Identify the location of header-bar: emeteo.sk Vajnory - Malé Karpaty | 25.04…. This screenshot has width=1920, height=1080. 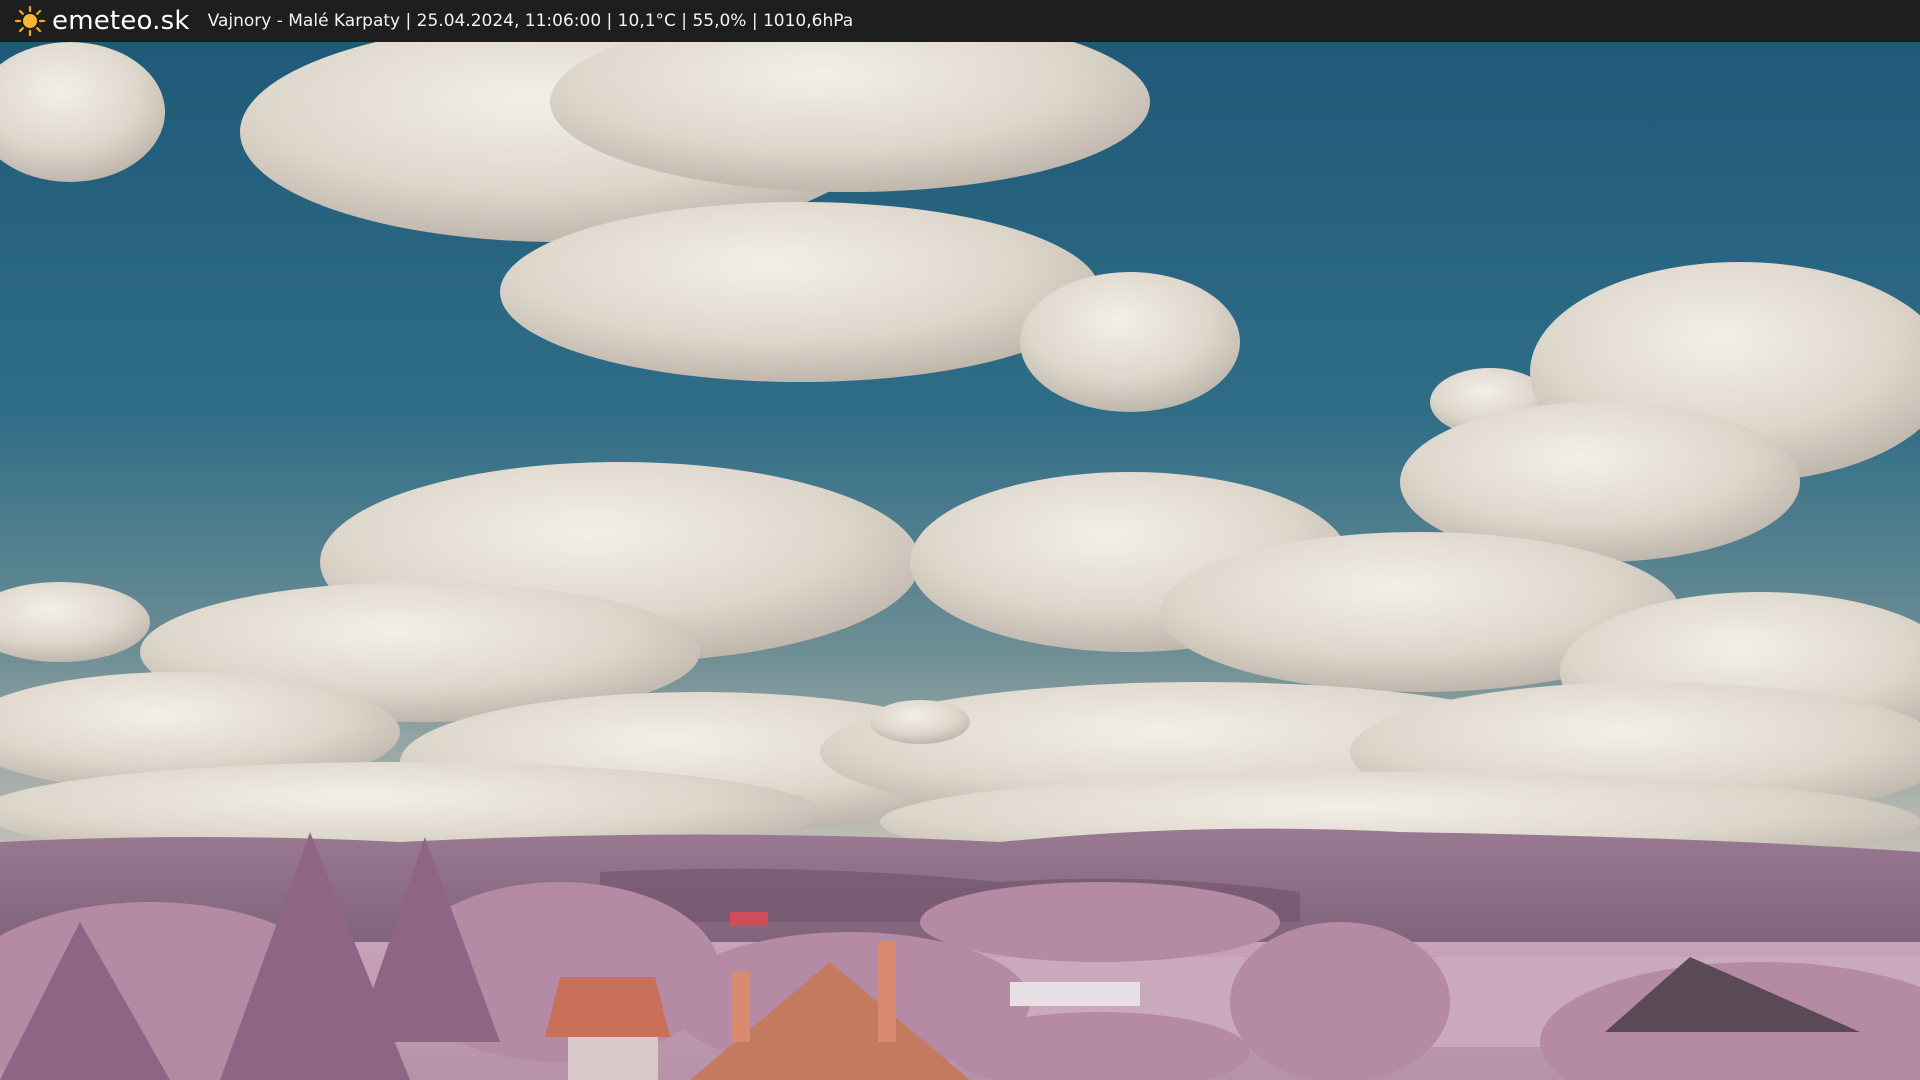
(960, 21).